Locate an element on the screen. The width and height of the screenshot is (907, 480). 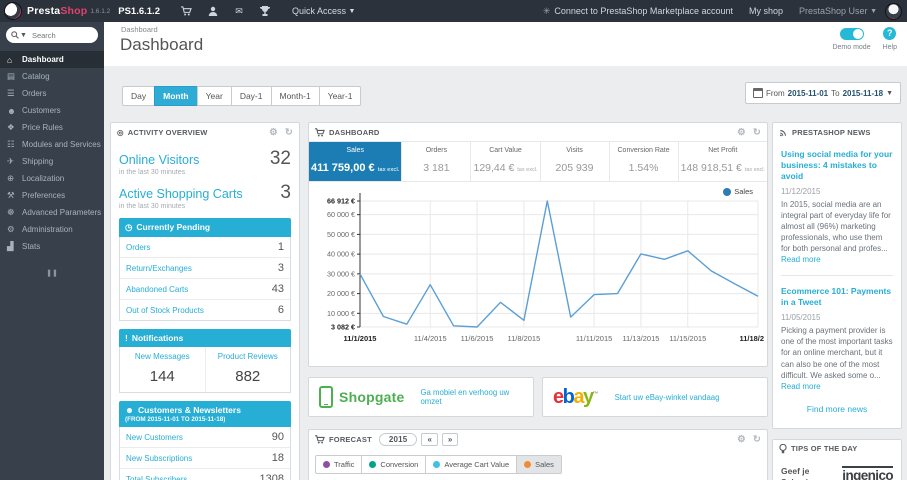
date-range-presets: Day Month Year Day-1 Month-1 Year-1 is located at coordinates (242, 96).